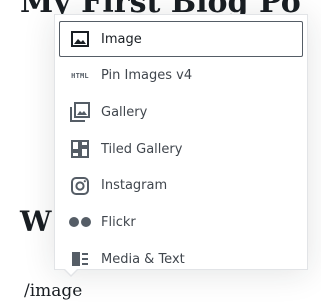 The image size is (321, 308). I want to click on autocomplete-item-image: Image, so click(181, 39).